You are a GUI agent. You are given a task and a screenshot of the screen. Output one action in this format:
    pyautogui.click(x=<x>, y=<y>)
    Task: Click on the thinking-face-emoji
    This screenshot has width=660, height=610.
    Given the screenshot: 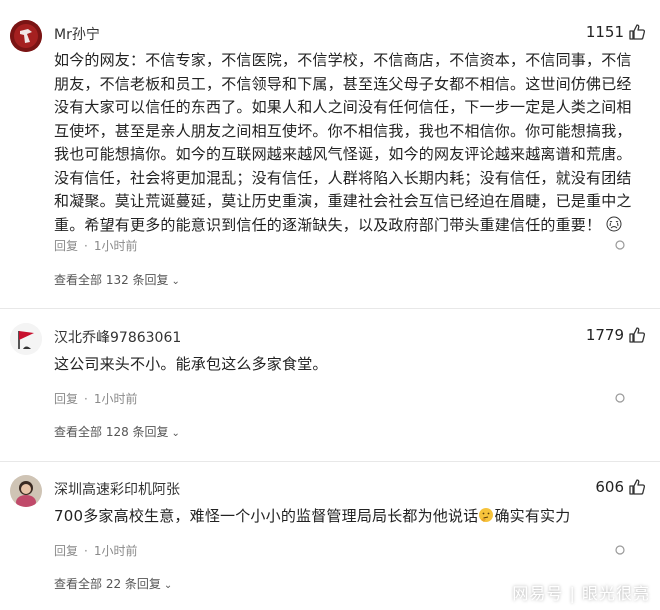 What is the action you would take?
    pyautogui.click(x=486, y=515)
    